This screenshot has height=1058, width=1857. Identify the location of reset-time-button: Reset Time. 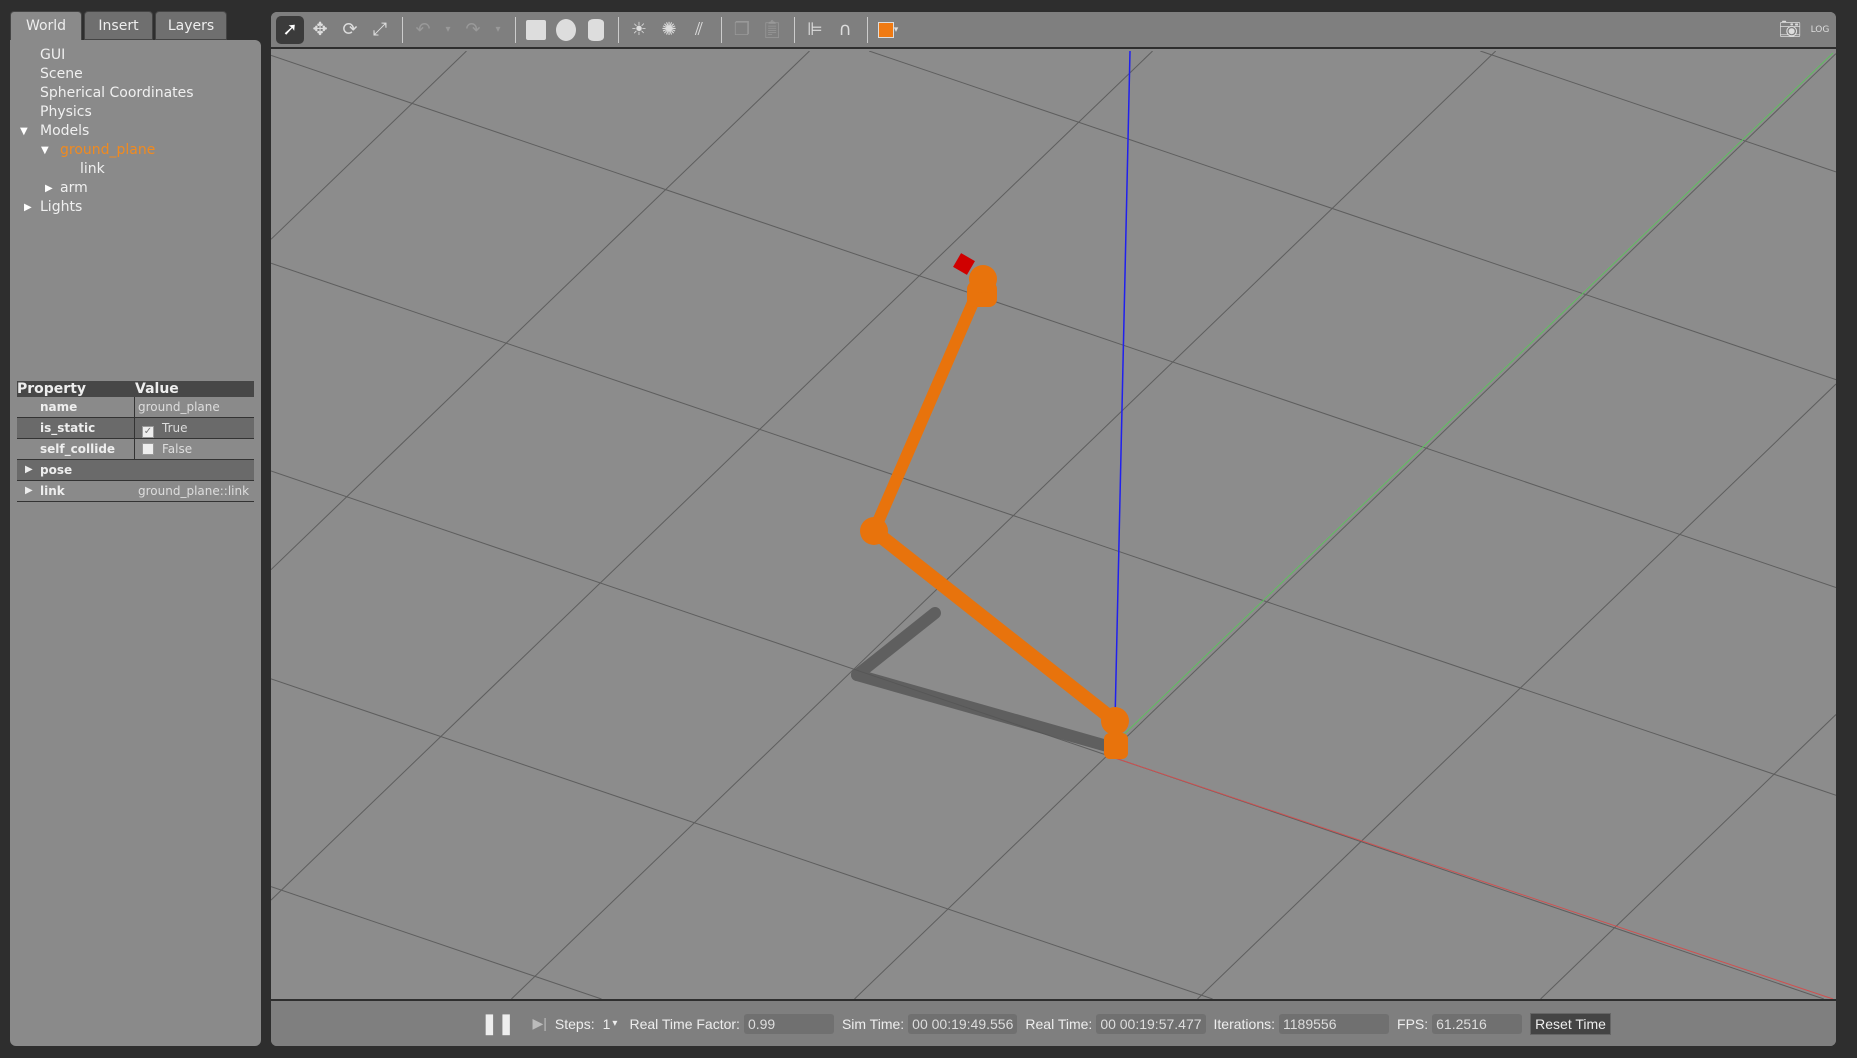
(1570, 1023).